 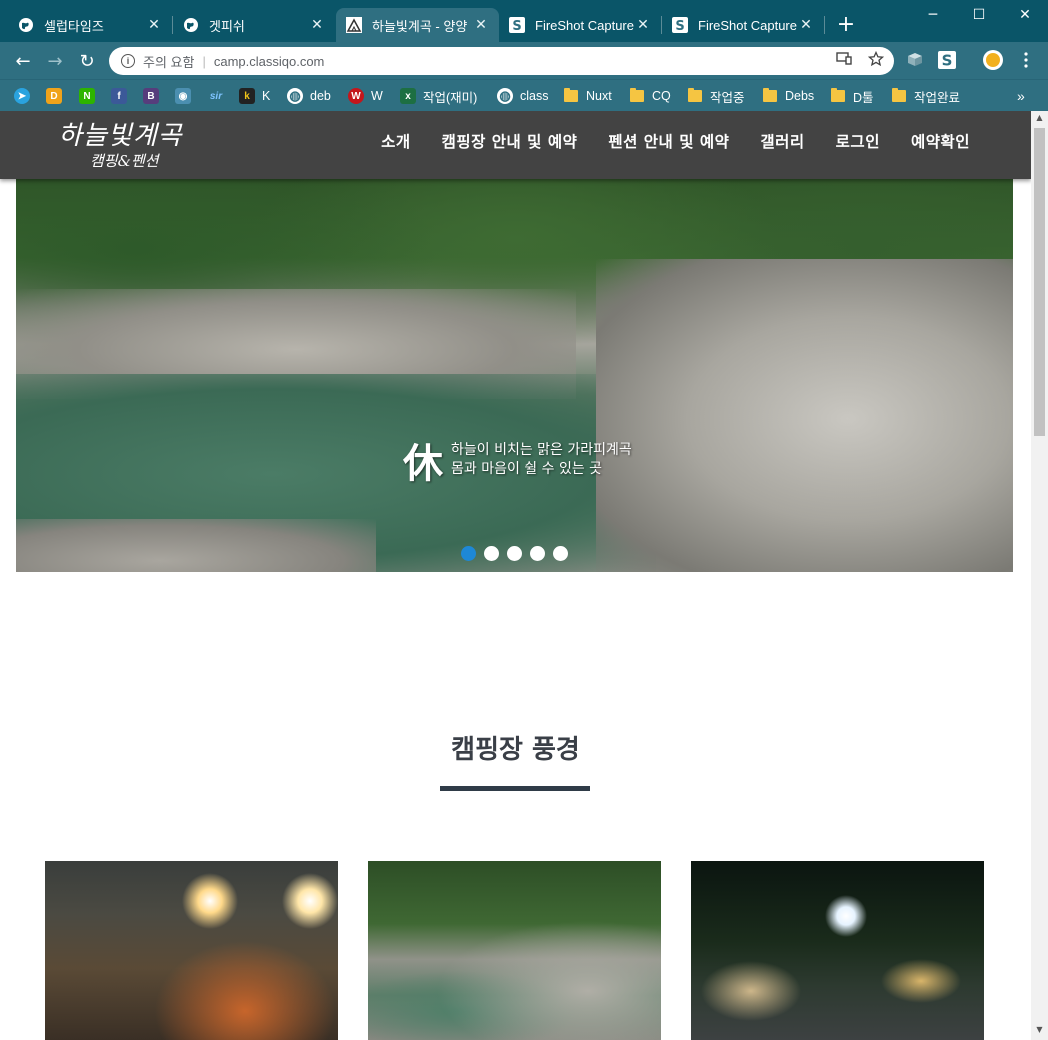 I want to click on bookmark-label: K, so click(x=266, y=96).